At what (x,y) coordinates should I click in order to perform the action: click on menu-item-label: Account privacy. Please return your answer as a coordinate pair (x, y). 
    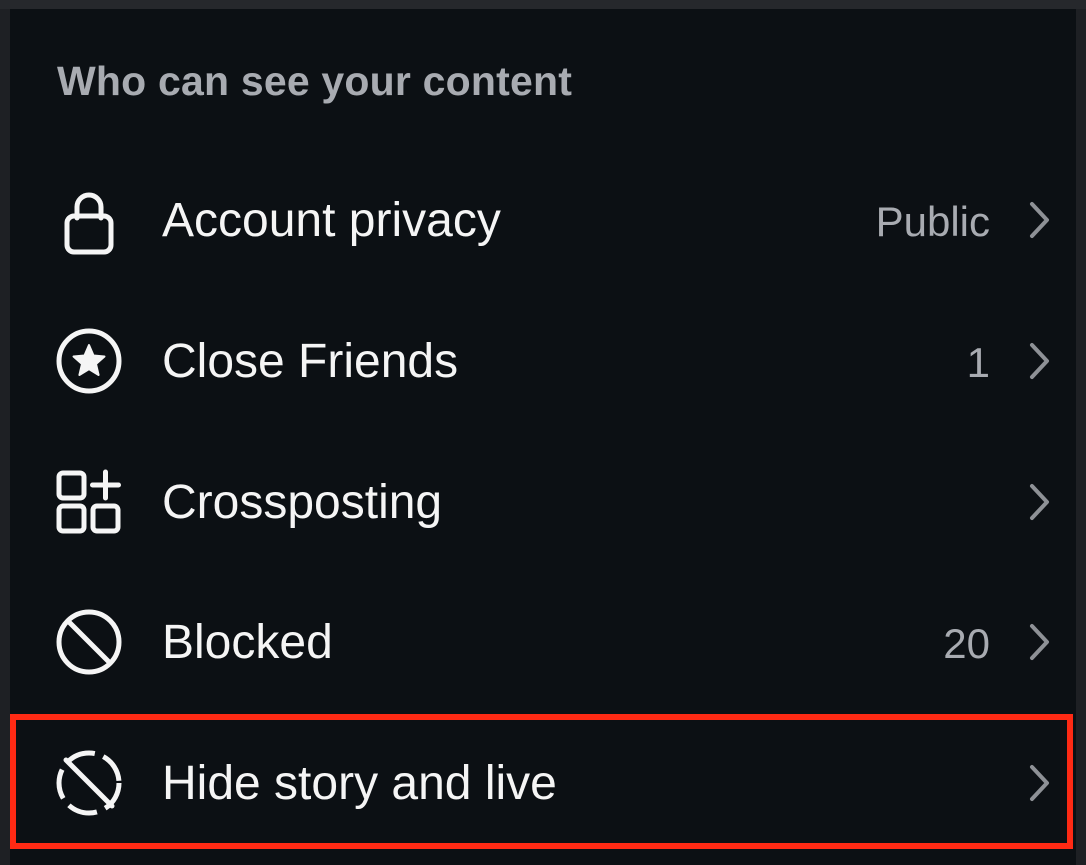
    Looking at the image, I should click on (331, 220).